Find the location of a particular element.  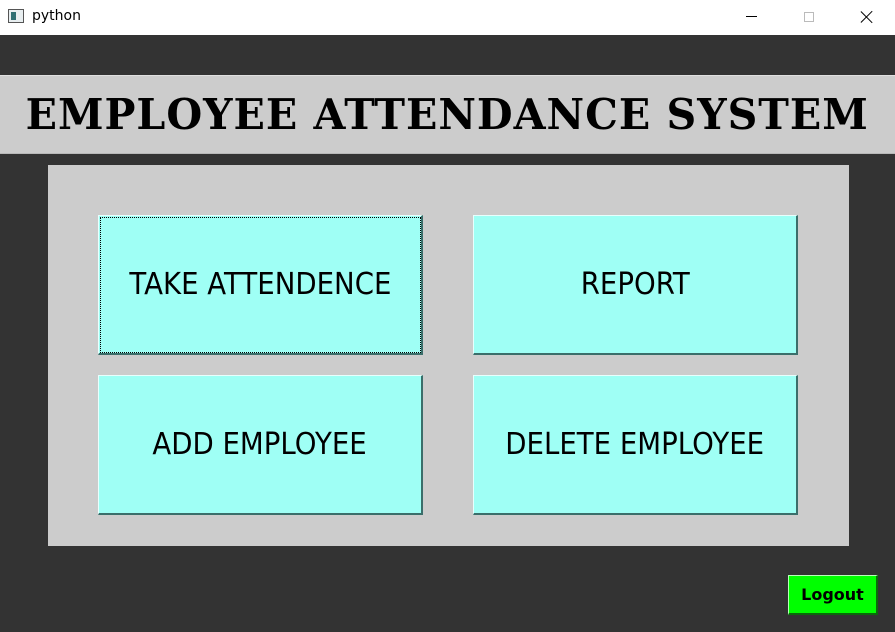

take-attendance-button: TAKE ATTENDENCE is located at coordinates (260, 285).